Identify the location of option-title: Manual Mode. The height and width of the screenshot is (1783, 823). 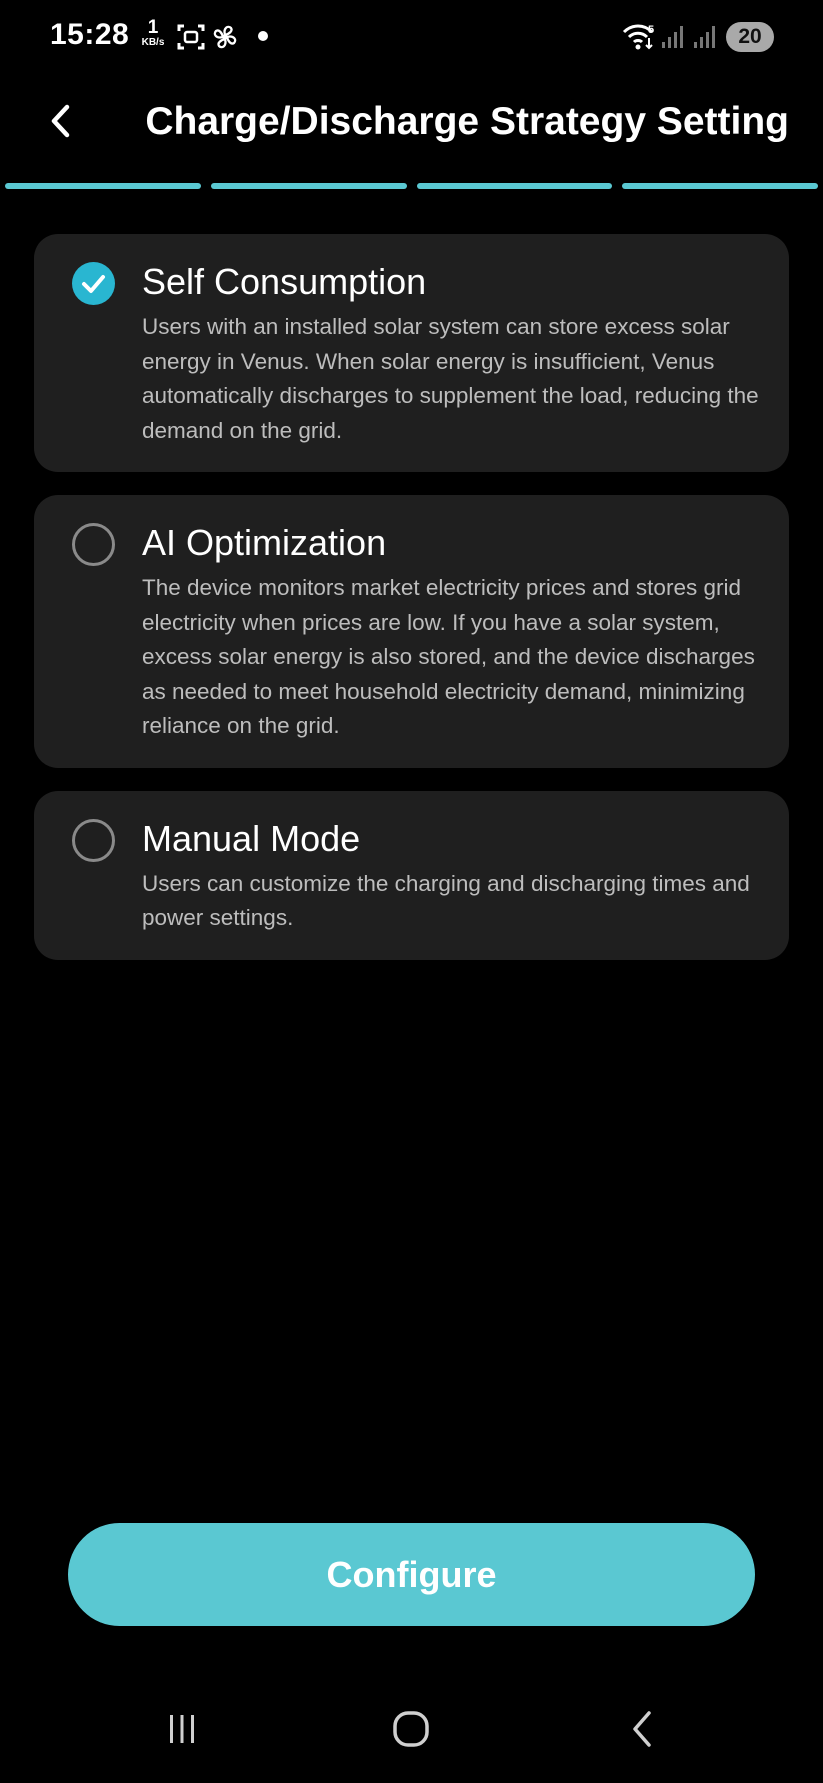
(251, 838).